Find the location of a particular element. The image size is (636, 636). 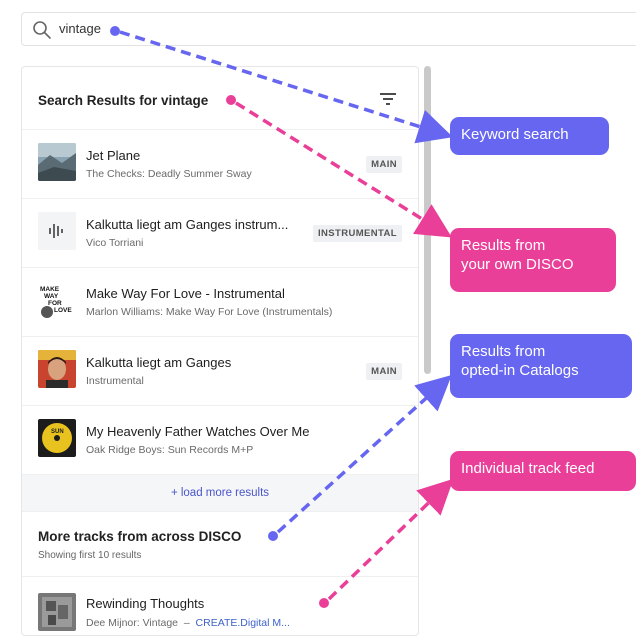

svg-text: FOR is located at coordinates (55, 303).